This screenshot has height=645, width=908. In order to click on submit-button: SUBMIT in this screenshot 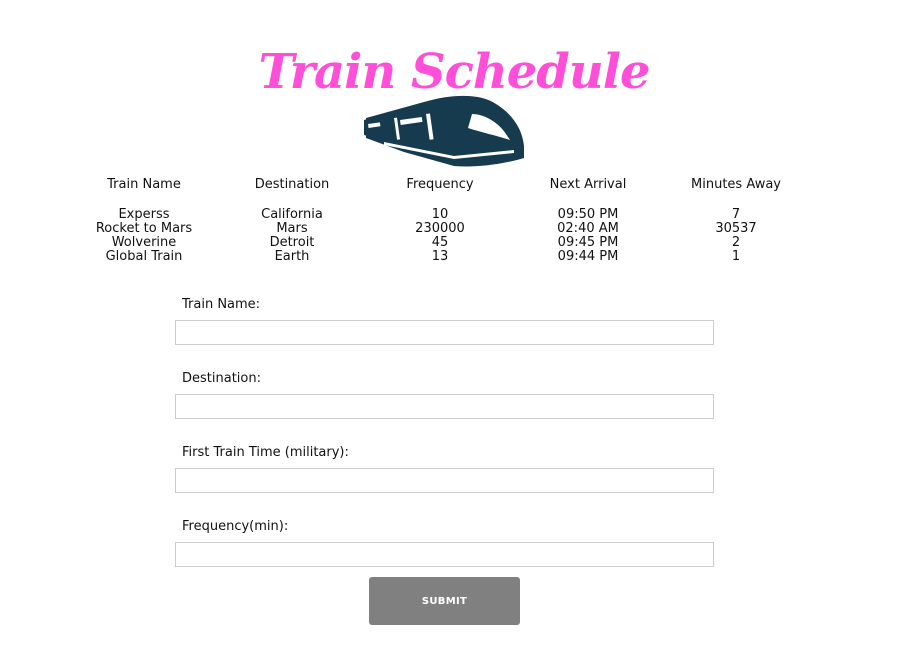, I will do `click(444, 601)`.